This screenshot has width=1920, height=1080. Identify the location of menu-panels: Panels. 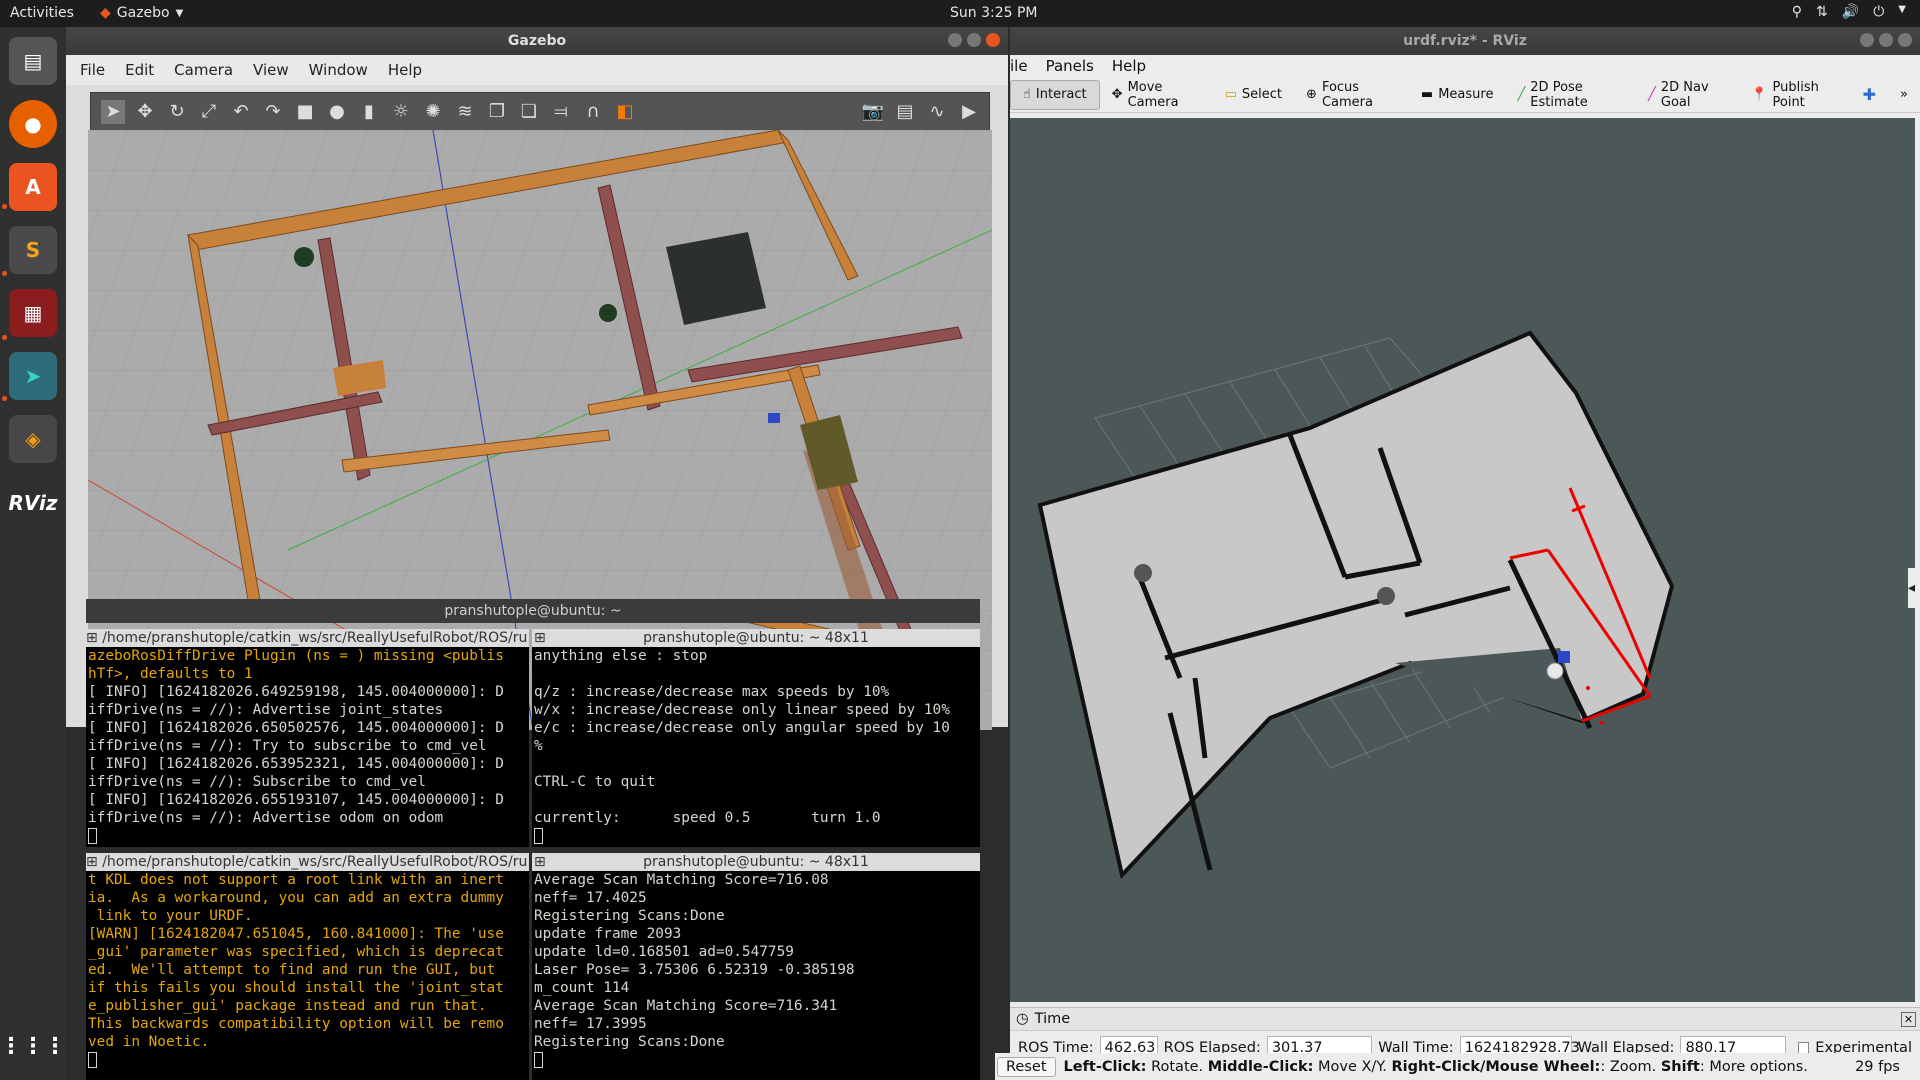
(1070, 66).